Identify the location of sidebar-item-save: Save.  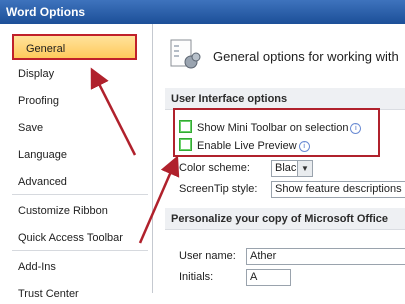
(30, 128).